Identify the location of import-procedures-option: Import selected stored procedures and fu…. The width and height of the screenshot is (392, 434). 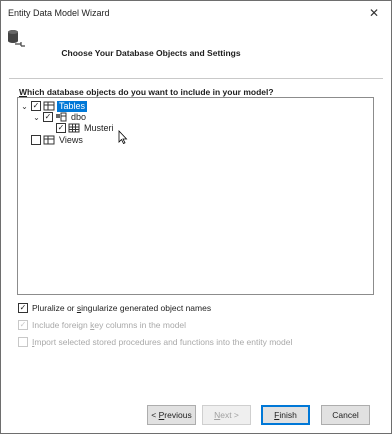
(155, 342).